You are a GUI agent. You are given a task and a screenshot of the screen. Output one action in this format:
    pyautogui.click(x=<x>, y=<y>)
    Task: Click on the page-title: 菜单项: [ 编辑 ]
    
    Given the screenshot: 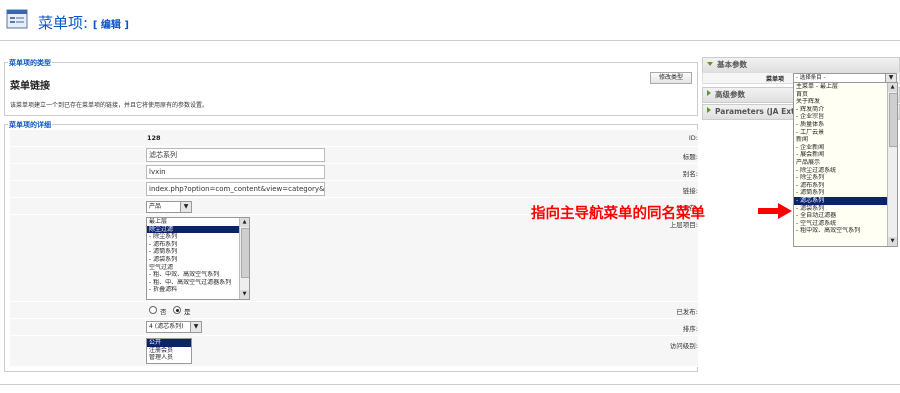 What is the action you would take?
    pyautogui.click(x=83, y=22)
    